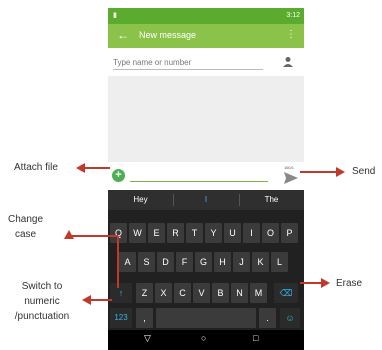 The width and height of the screenshot is (382, 350). Describe the element at coordinates (118, 233) in the screenshot. I see `key-q: Q` at that location.